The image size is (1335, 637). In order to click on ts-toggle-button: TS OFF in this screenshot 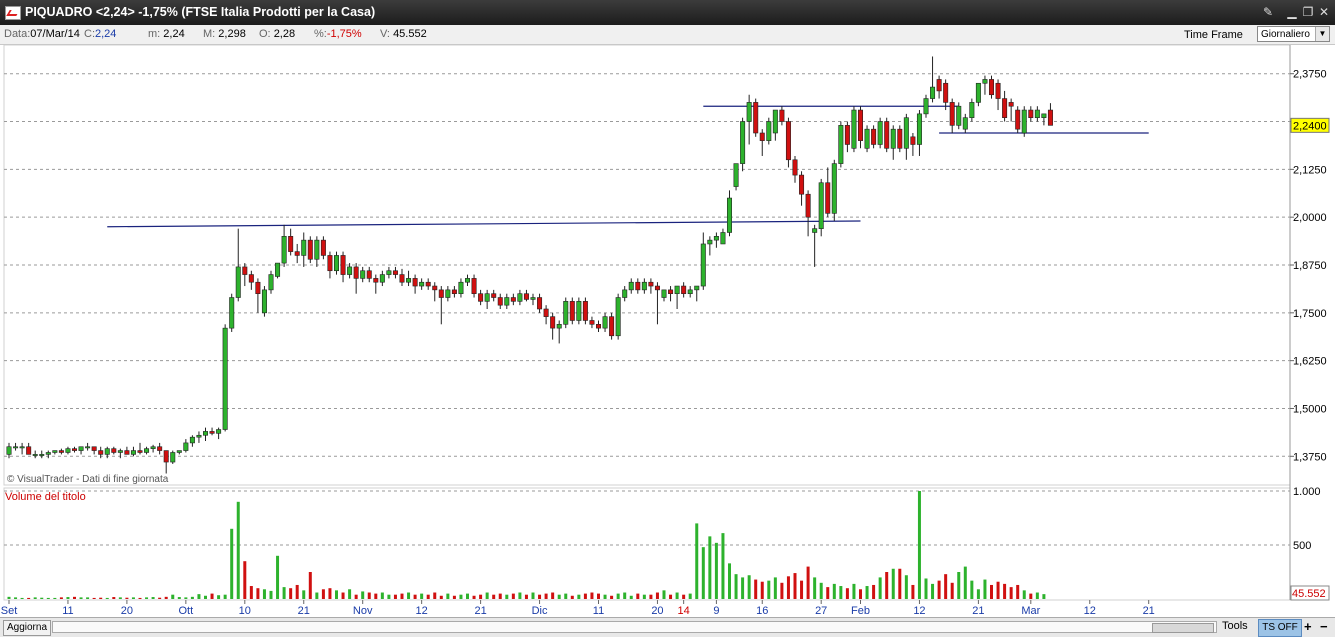, I will do `click(1280, 628)`.